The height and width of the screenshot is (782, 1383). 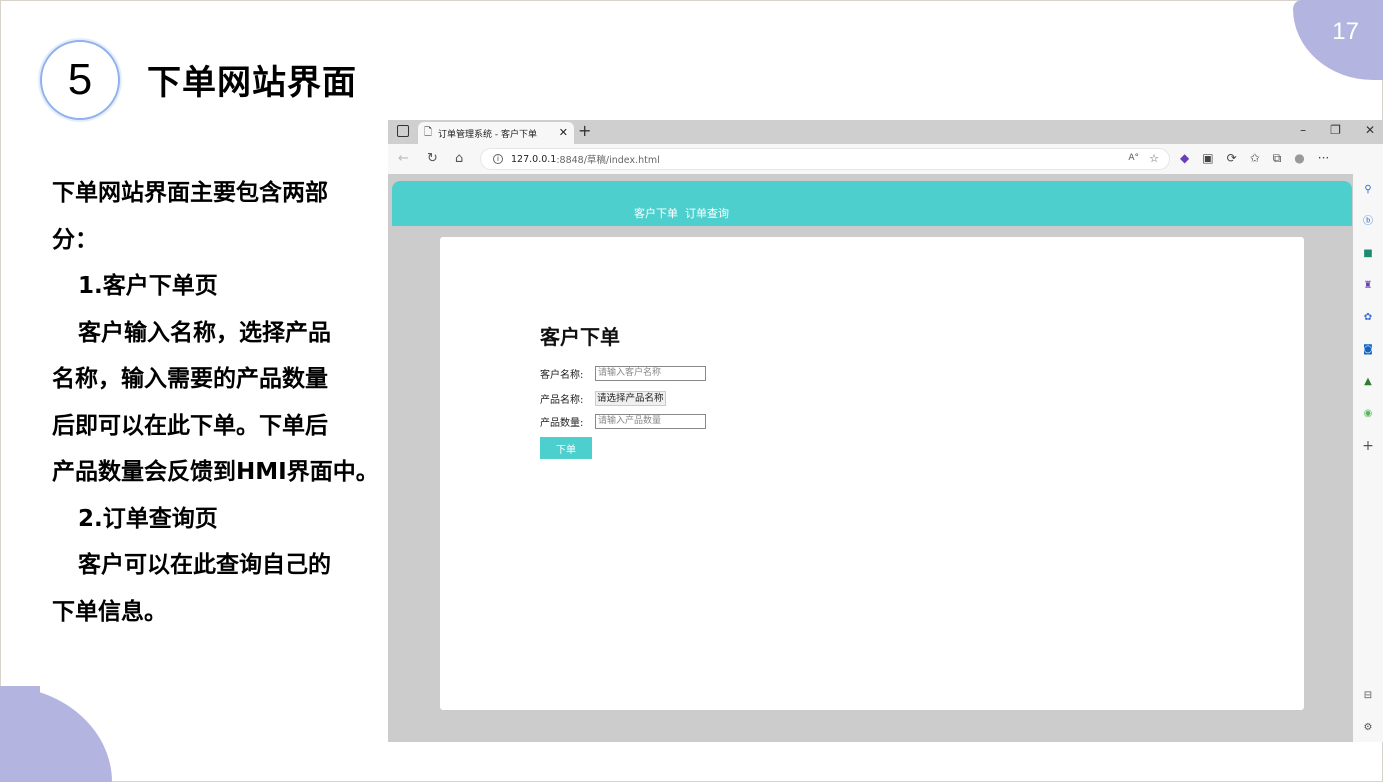 I want to click on close-icon: ✕, so click(x=563, y=132).